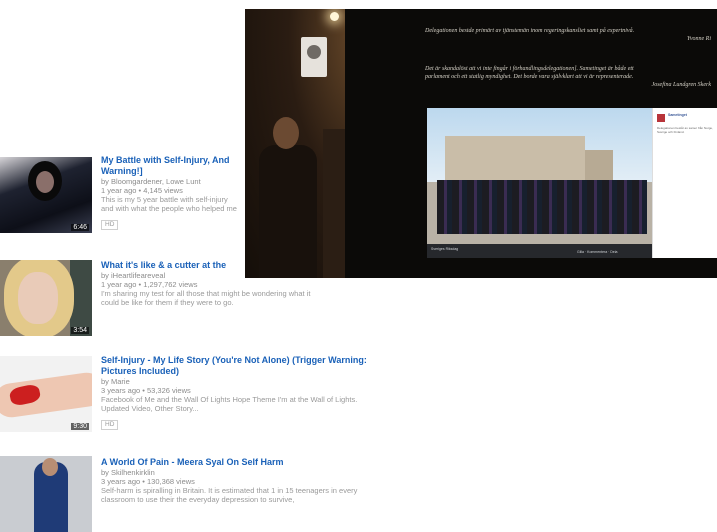  I want to click on video-duration: 9:30, so click(80, 426).